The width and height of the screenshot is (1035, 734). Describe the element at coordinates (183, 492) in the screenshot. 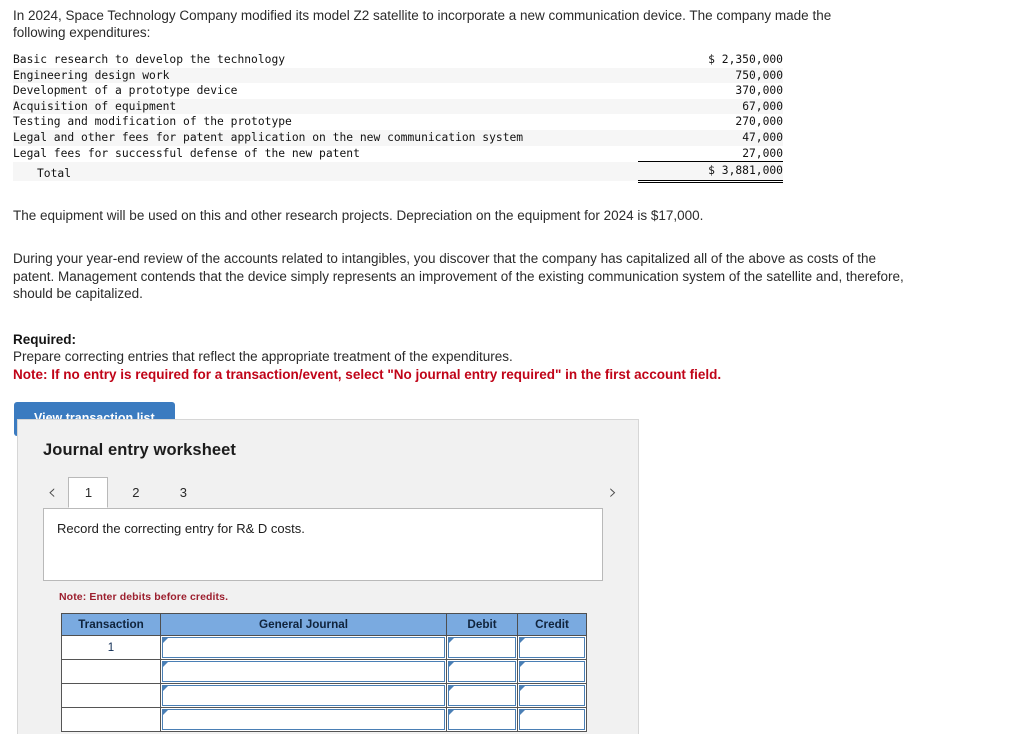

I see `tab-3: 3` at that location.